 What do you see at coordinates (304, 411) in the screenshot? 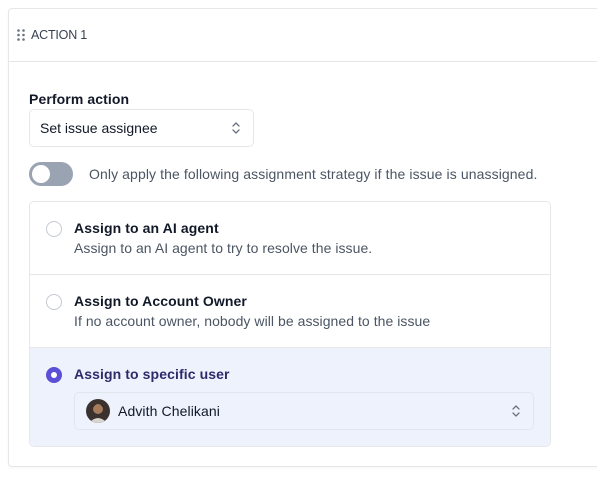
I see `assignee-select: Advith Chelikani` at bounding box center [304, 411].